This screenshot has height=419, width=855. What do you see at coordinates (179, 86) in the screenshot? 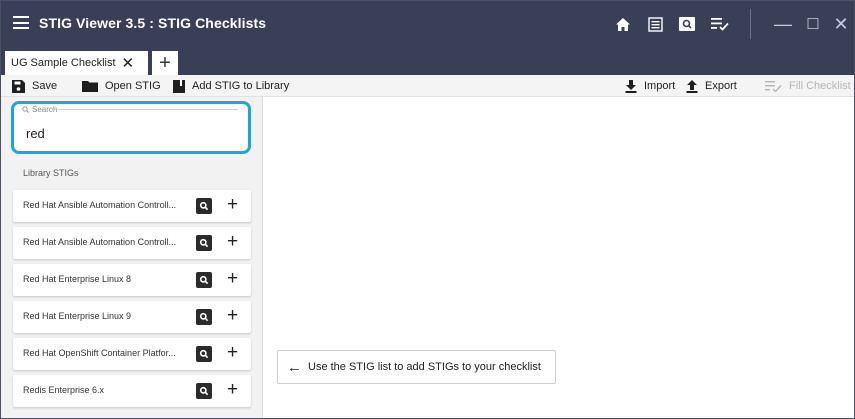
I see `library-icon` at bounding box center [179, 86].